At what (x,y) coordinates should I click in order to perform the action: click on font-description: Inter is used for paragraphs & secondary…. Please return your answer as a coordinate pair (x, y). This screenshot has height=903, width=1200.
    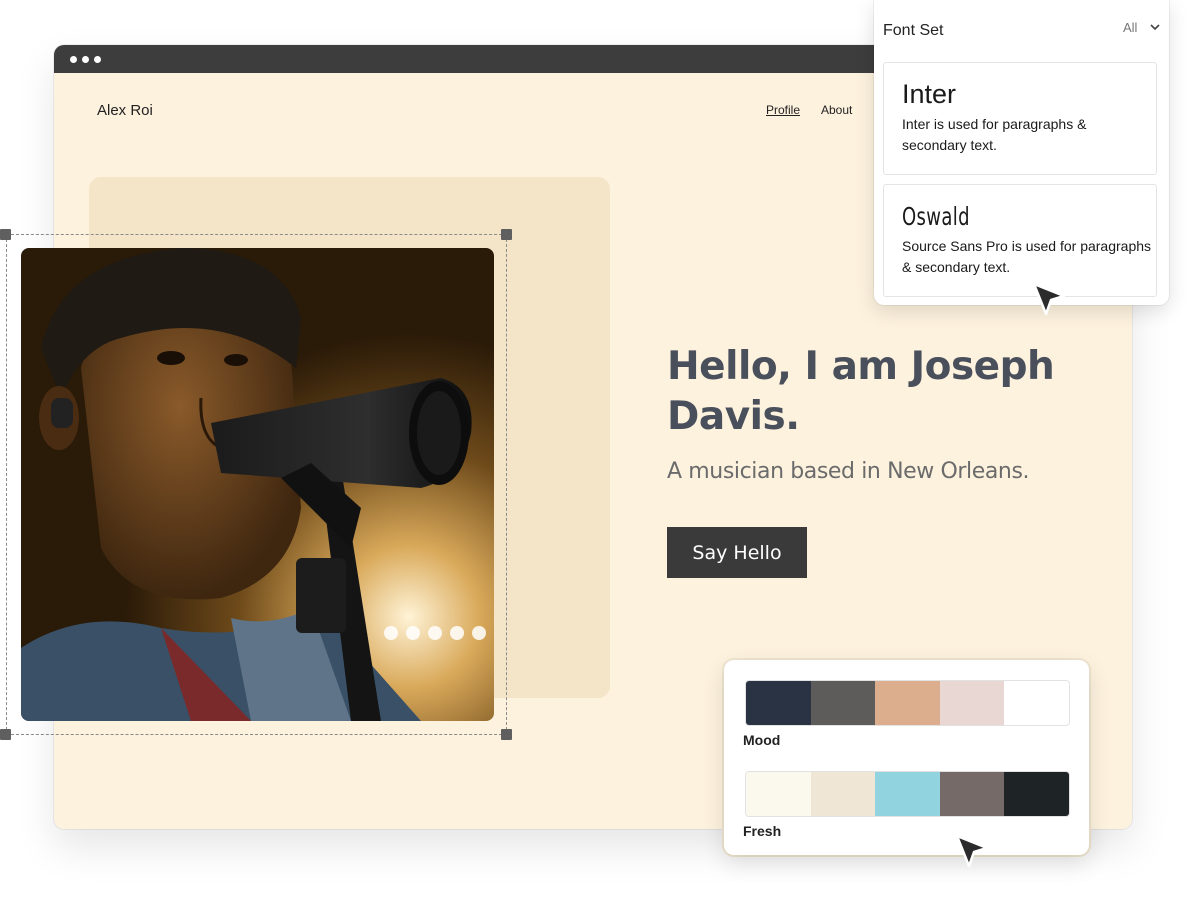
    Looking at the image, I should click on (994, 134).